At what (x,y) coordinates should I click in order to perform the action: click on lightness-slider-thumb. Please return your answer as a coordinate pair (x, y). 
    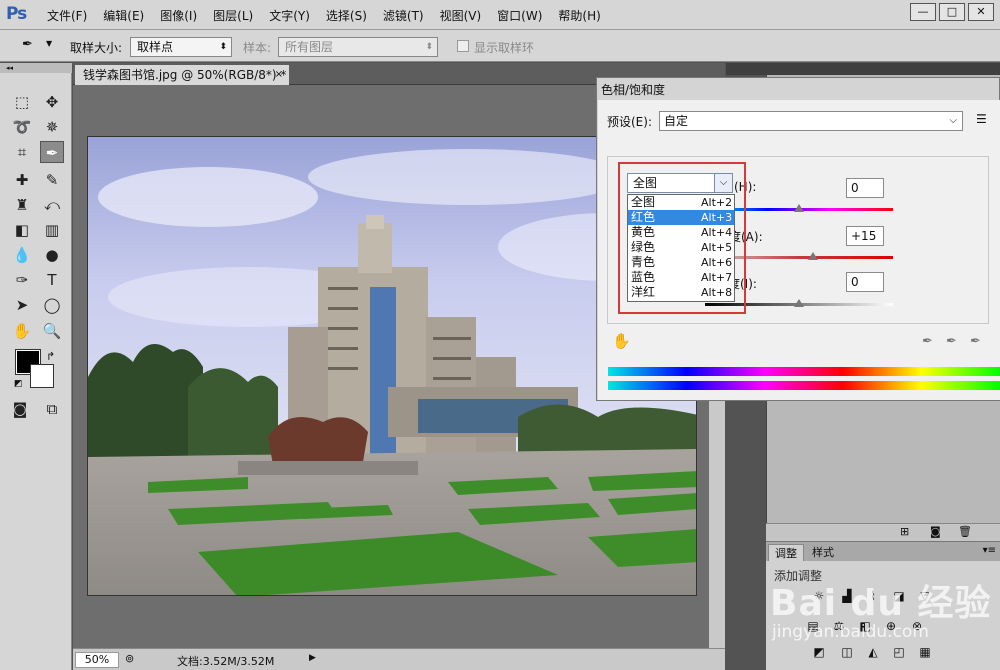
    Looking at the image, I should click on (799, 303).